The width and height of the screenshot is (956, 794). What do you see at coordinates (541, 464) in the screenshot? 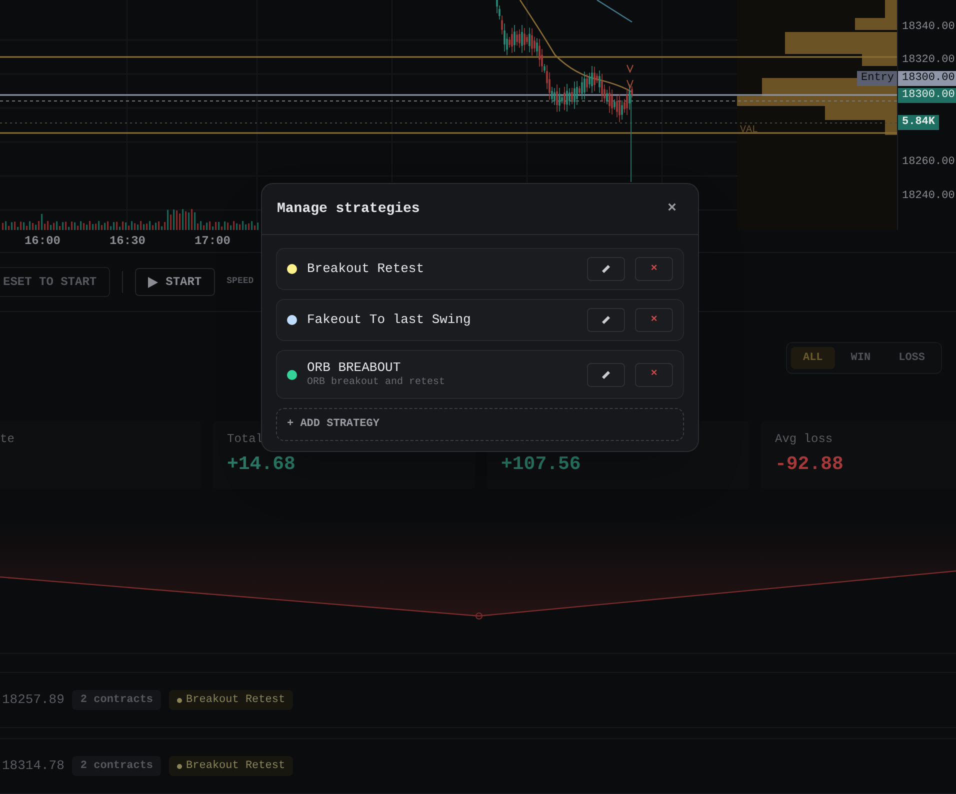
I see `stat-value: +107.56` at bounding box center [541, 464].